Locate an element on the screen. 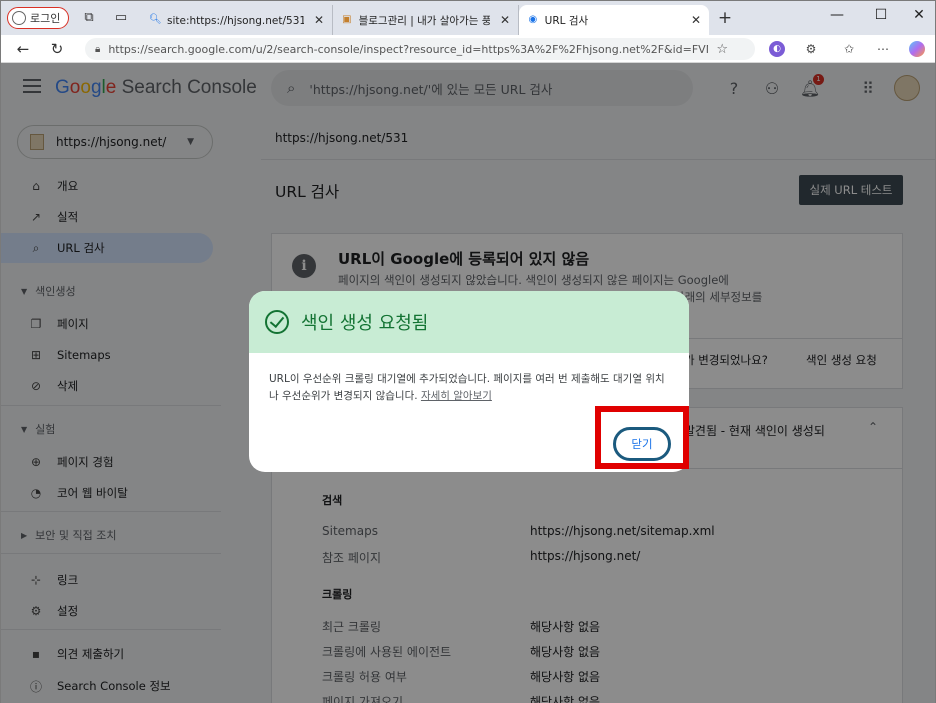 This screenshot has width=936, height=703. tab-title: site:https://hjsong.net/531 - 검색 is located at coordinates (235, 20).